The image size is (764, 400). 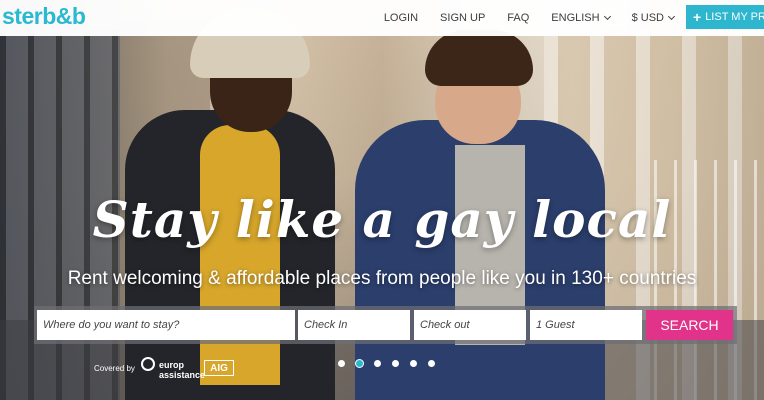 What do you see at coordinates (354, 325) in the screenshot?
I see `checkin-input: Check In` at bounding box center [354, 325].